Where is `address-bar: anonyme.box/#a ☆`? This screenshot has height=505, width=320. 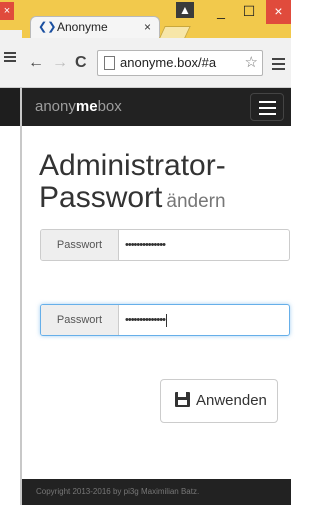
address-bar: anonyme.box/#a ☆ is located at coordinates (180, 63).